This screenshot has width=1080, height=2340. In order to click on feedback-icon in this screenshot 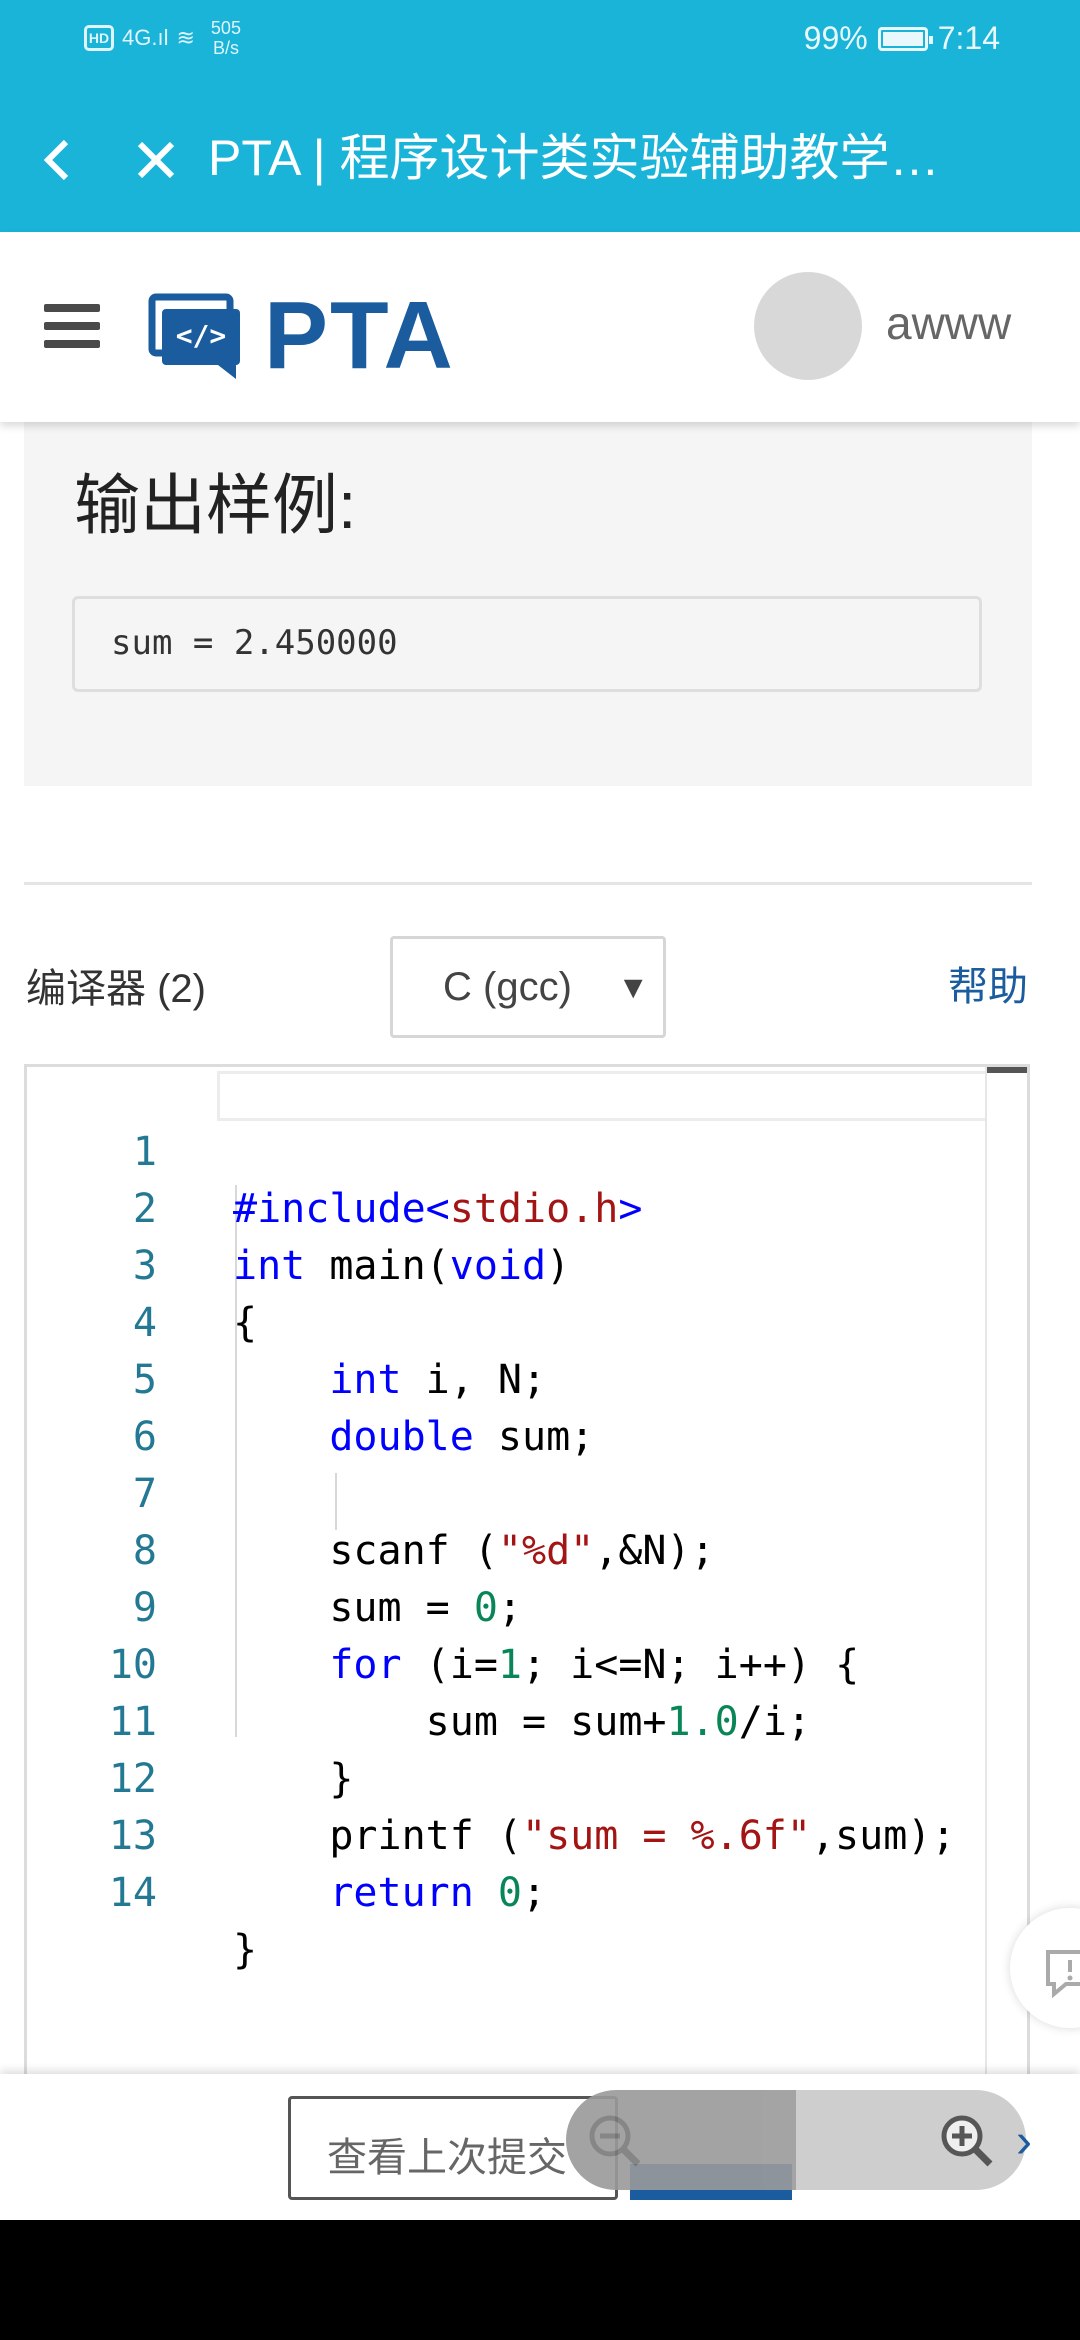, I will do `click(1063, 1974)`.